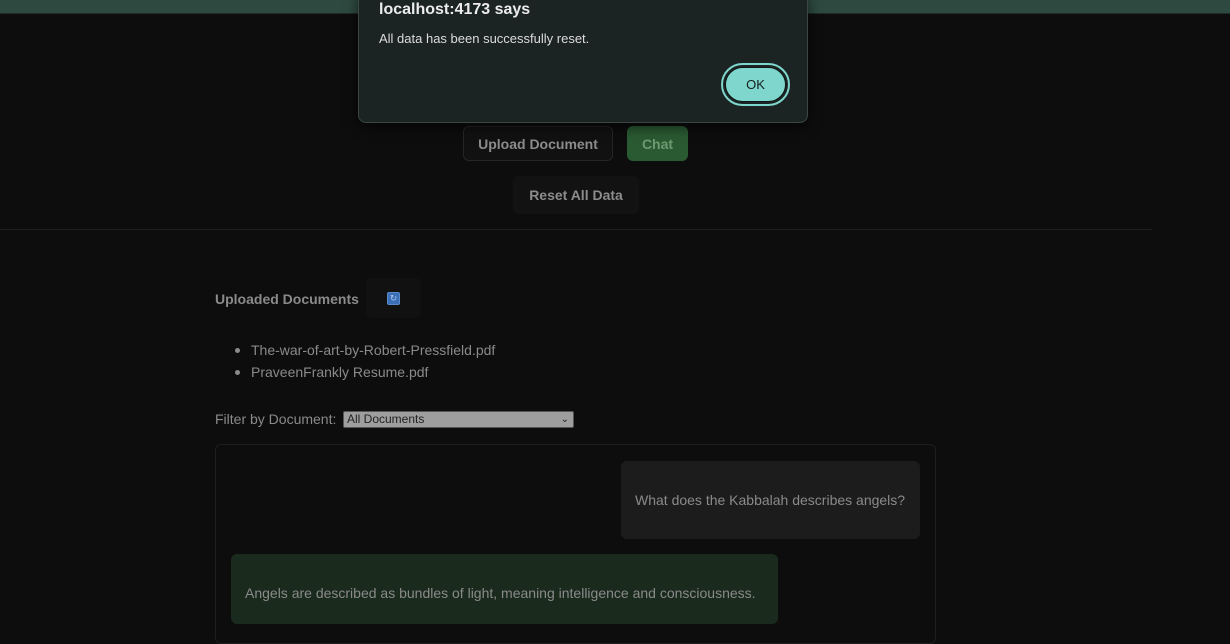 The width and height of the screenshot is (1230, 644). What do you see at coordinates (576, 229) in the screenshot?
I see `section-divider` at bounding box center [576, 229].